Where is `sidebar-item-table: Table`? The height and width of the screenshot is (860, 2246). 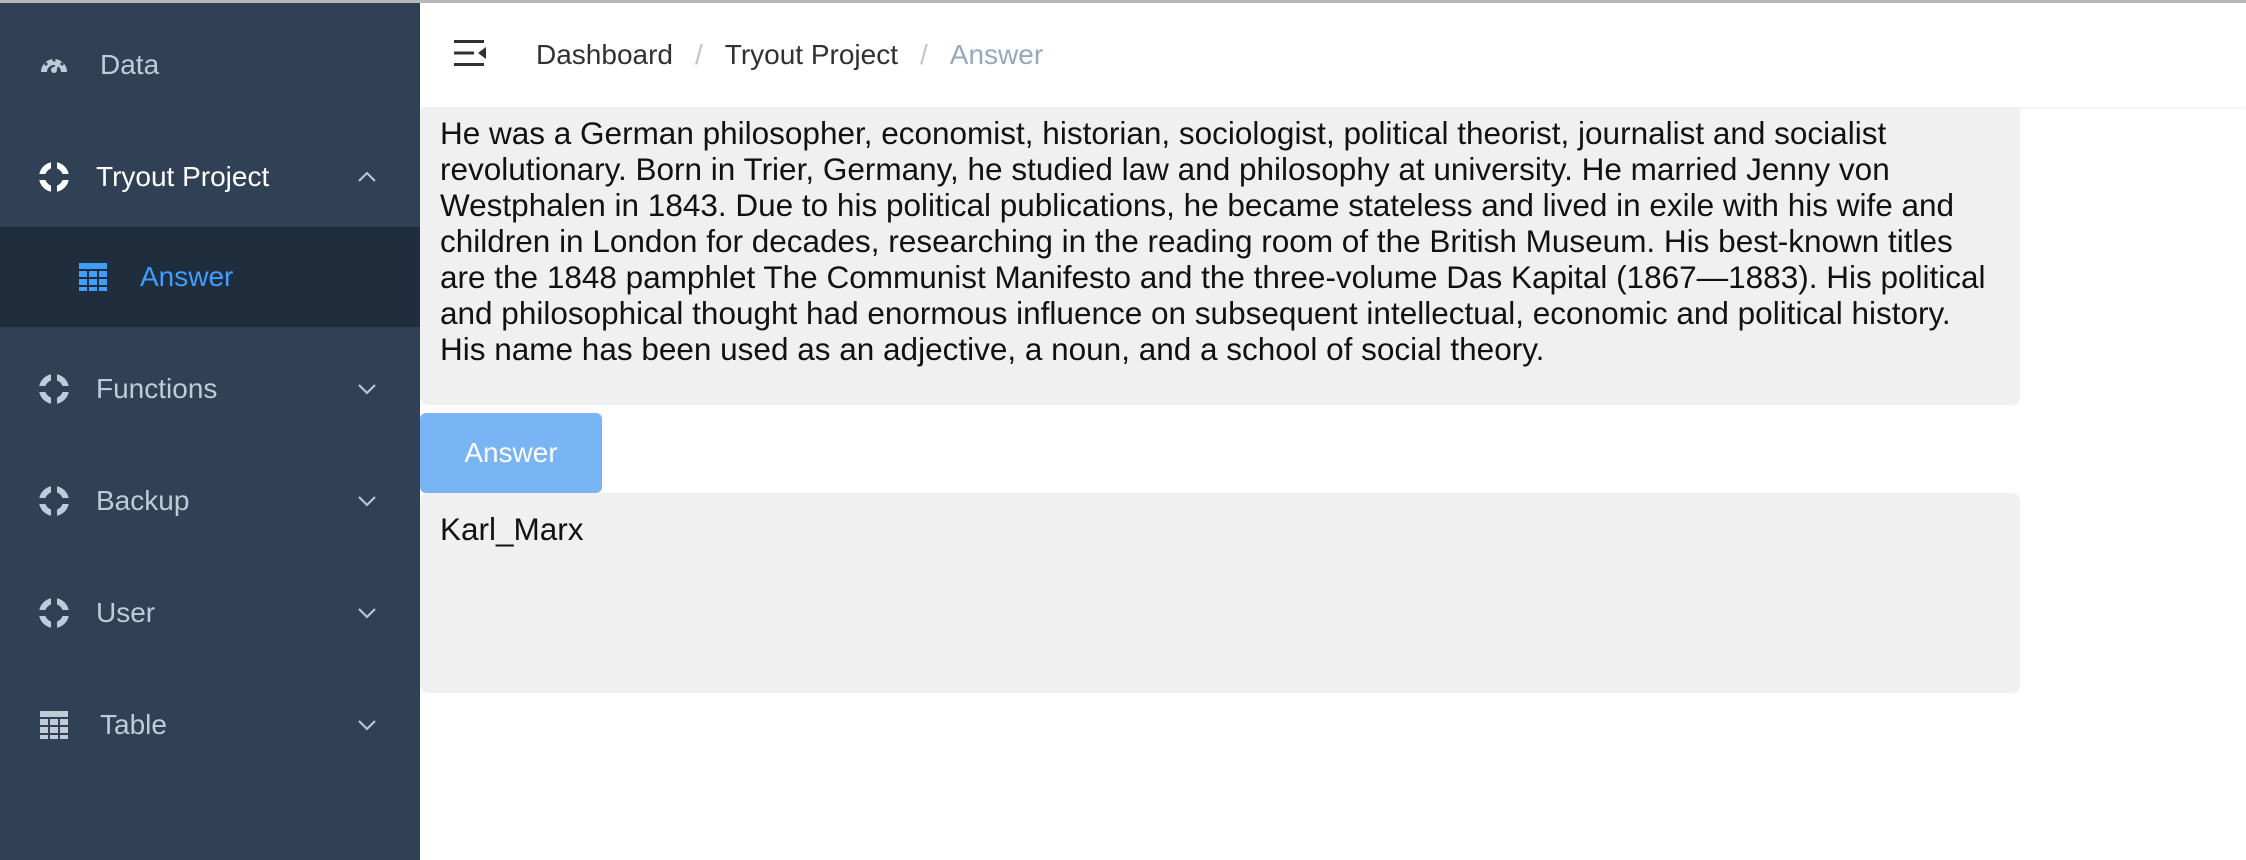 sidebar-item-table: Table is located at coordinates (210, 725).